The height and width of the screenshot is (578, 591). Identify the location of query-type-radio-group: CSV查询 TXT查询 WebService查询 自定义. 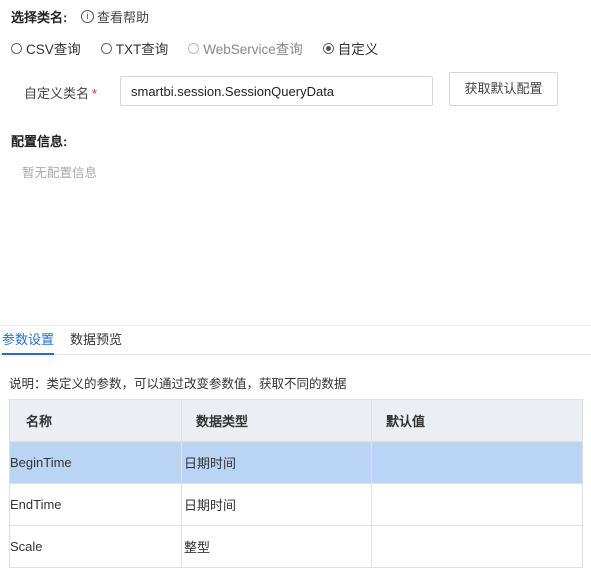
(204, 48).